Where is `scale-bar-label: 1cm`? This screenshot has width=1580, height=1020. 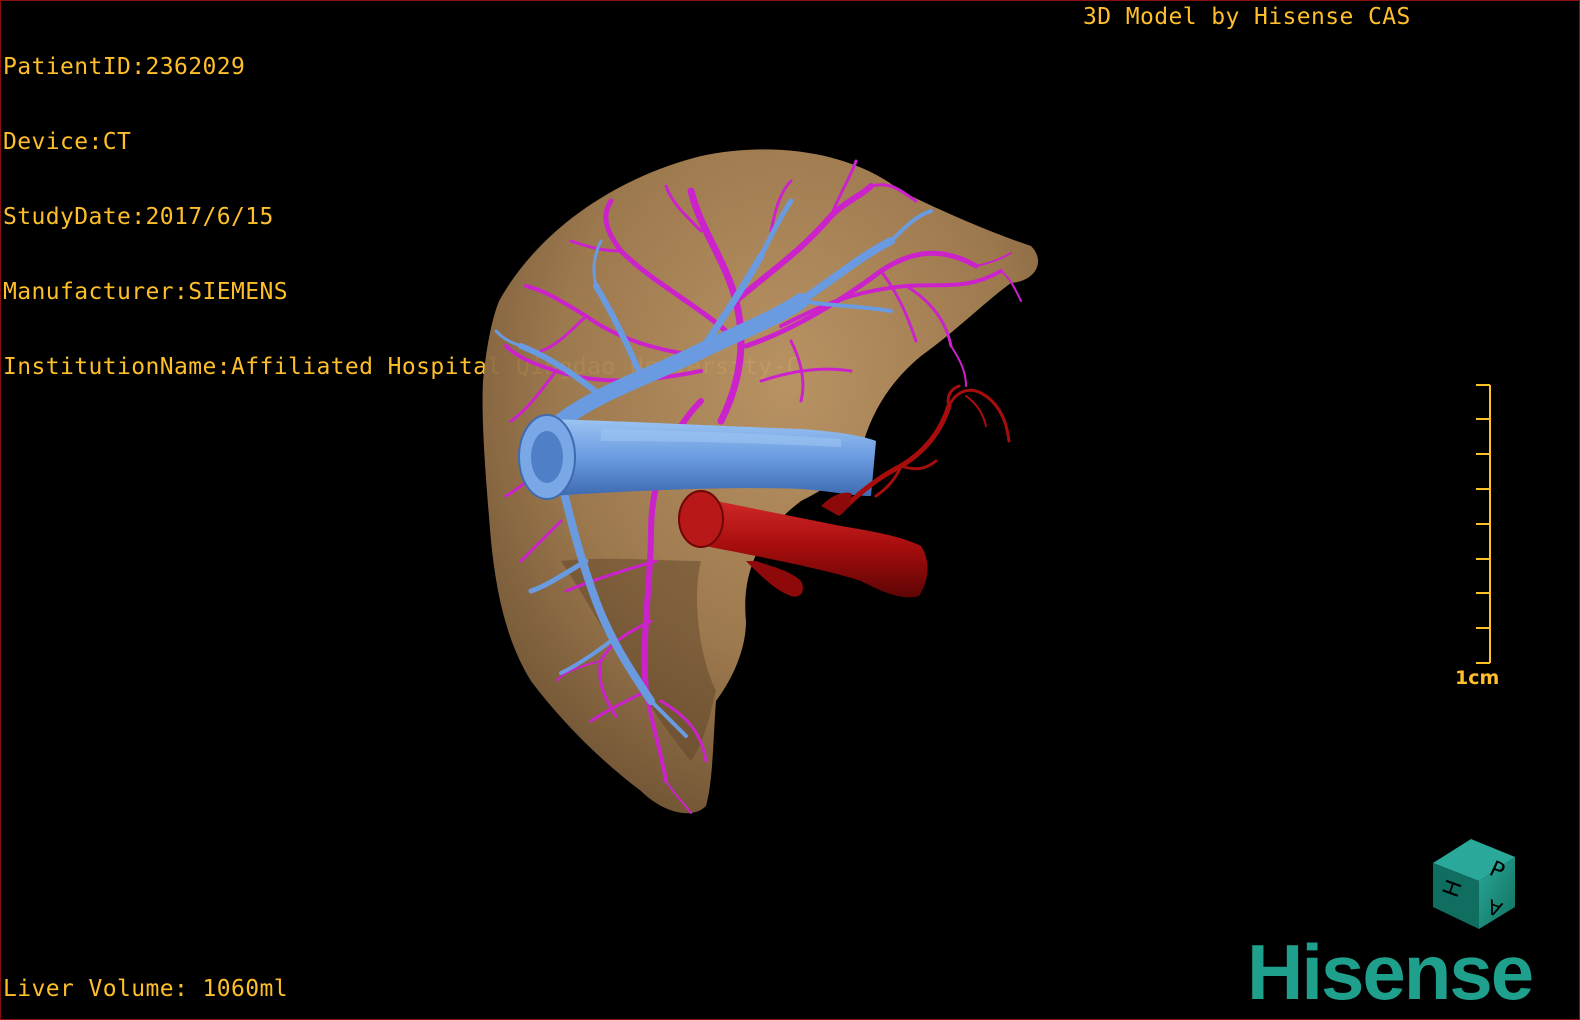 scale-bar-label: 1cm is located at coordinates (1477, 678).